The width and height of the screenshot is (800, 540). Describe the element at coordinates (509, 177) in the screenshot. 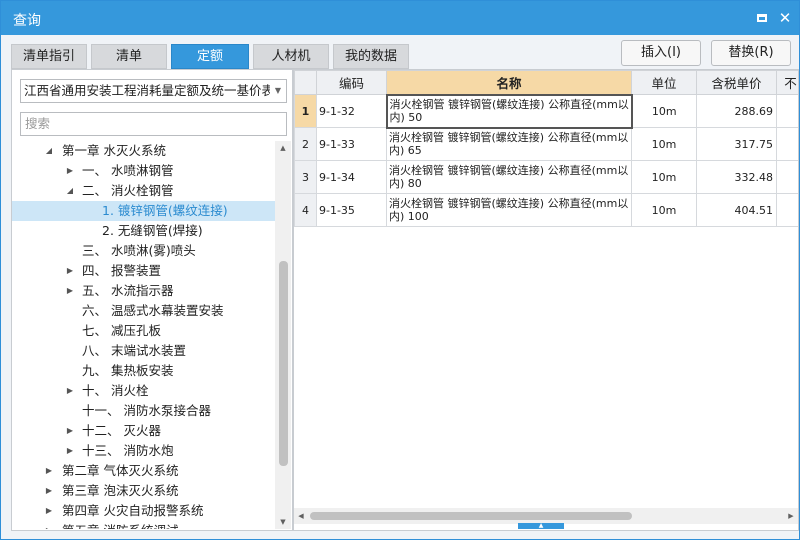

I see `cell-name: 消火栓钢管 镀锌钢管(螺纹连接) 公称直径(mm以内) 80` at that location.